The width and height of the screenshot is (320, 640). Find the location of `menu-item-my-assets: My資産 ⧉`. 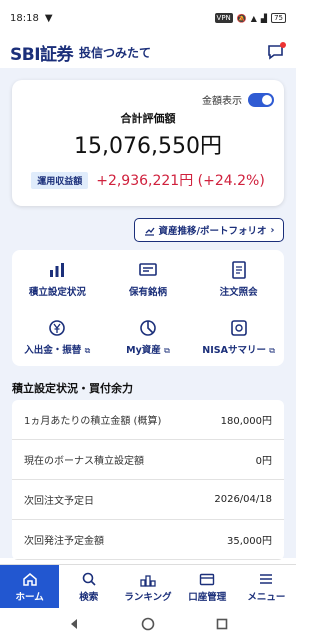

menu-item-my-assets: My資産 ⧉ is located at coordinates (148, 337).